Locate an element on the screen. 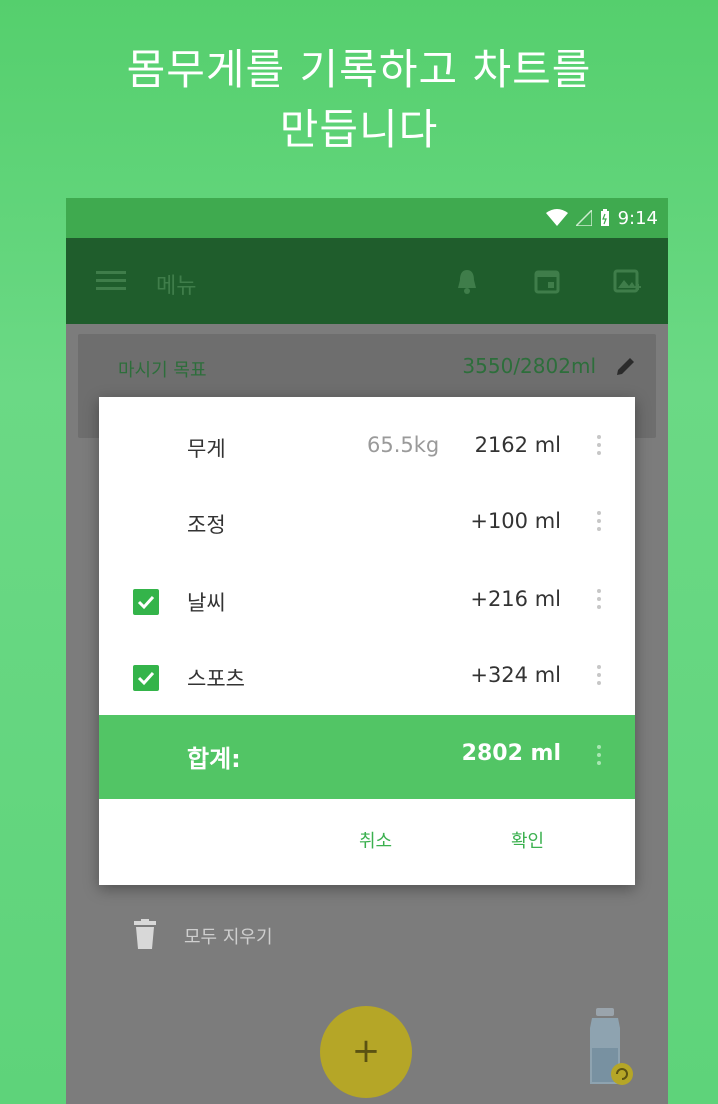 The height and width of the screenshot is (1104, 718). toolbar-title: 메뉴 is located at coordinates (176, 286).